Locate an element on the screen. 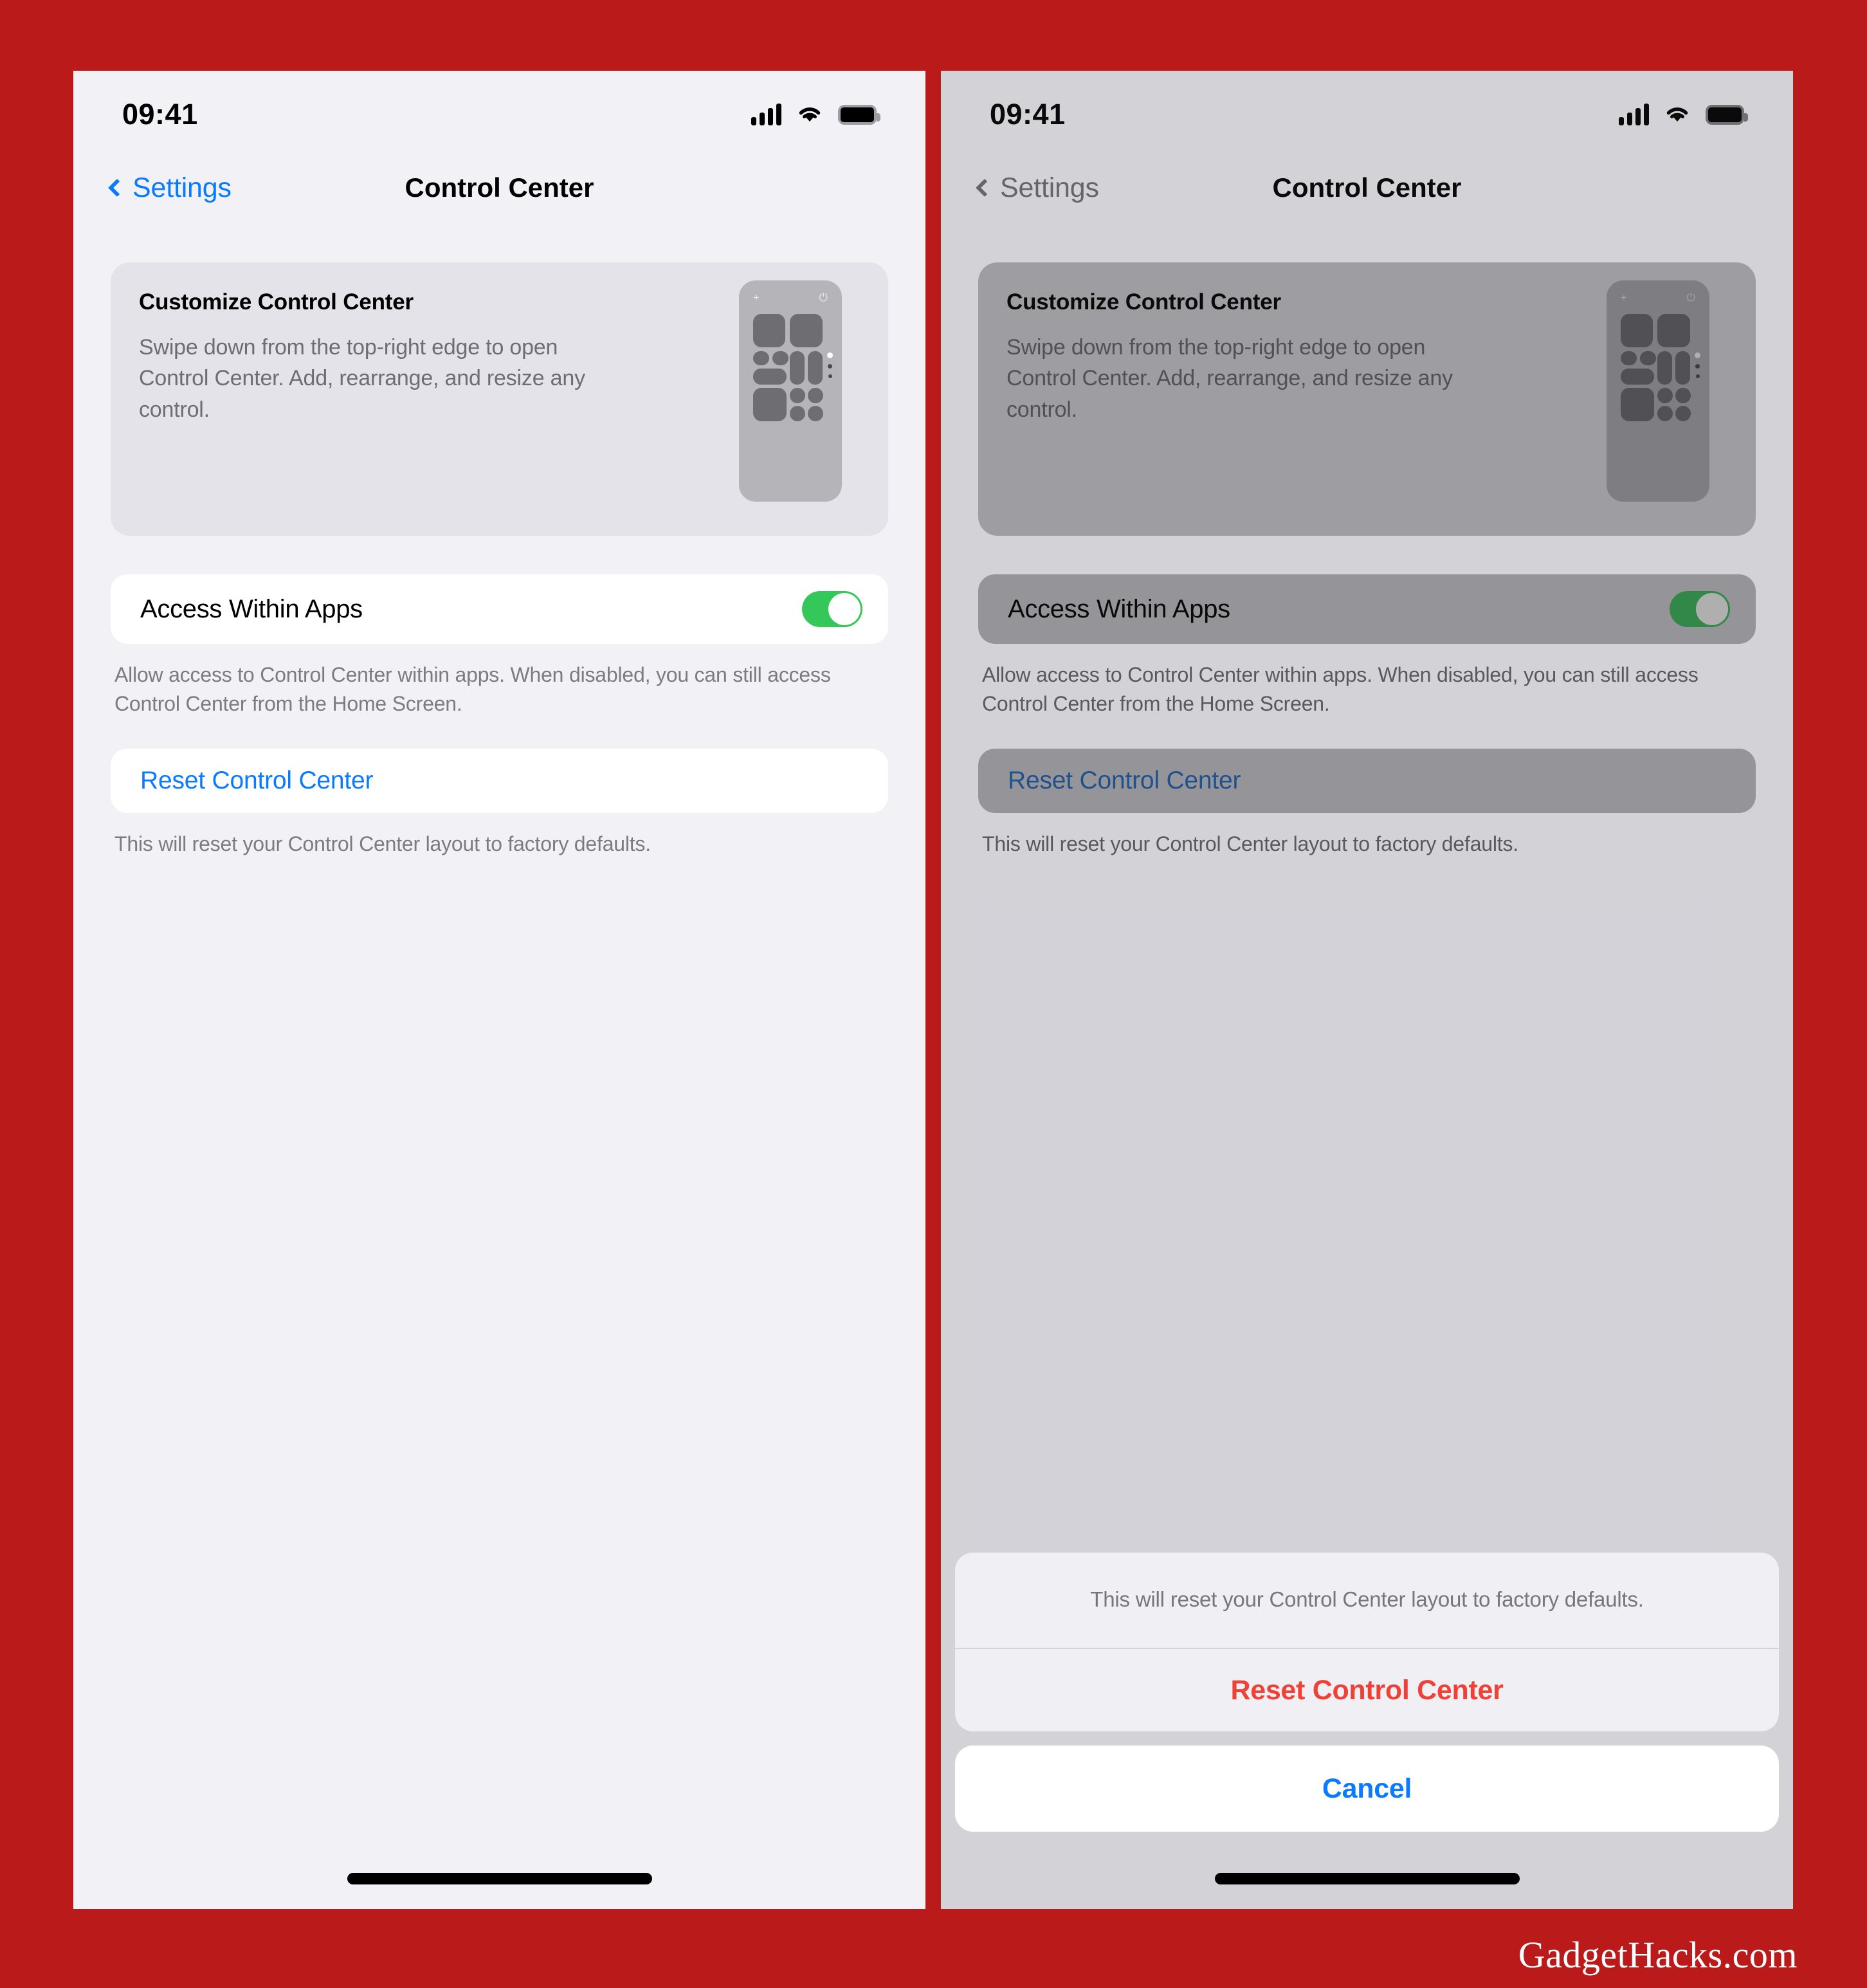  action-sheet-reset-button: Reset Control Center is located at coordinates (1367, 1690).